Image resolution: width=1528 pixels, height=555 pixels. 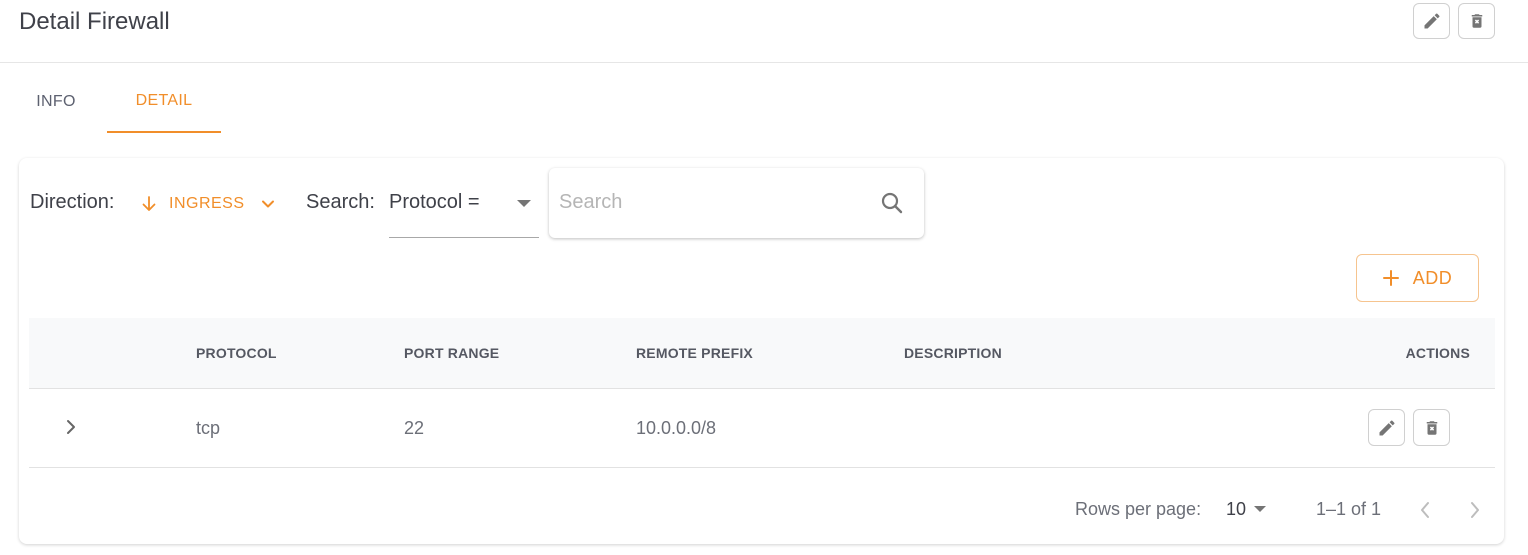 I want to click on page-range-text: 1–1 of 1, so click(x=1349, y=509).